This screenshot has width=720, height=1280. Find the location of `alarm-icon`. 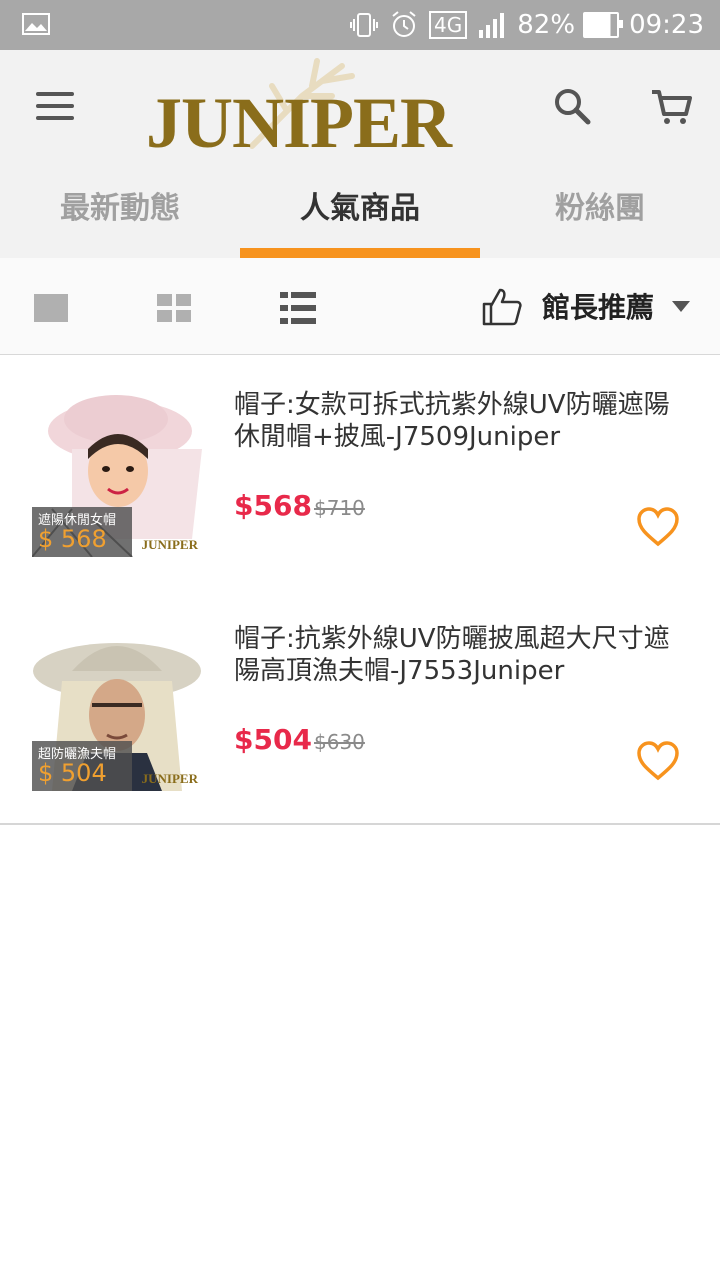

alarm-icon is located at coordinates (404, 24).